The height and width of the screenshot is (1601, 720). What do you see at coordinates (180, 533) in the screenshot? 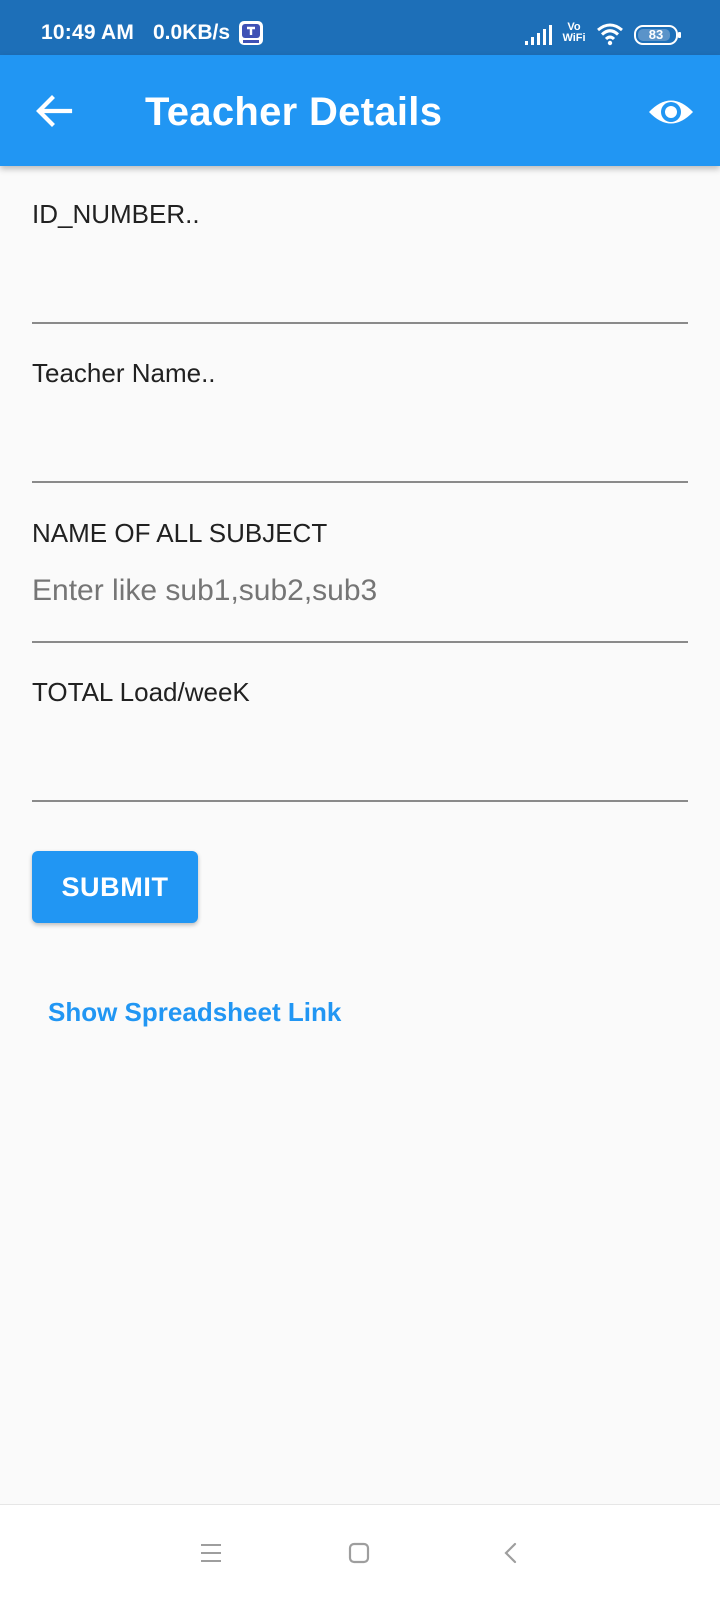
I see `subjects-label: NAME OF ALL SUBJECT` at bounding box center [180, 533].